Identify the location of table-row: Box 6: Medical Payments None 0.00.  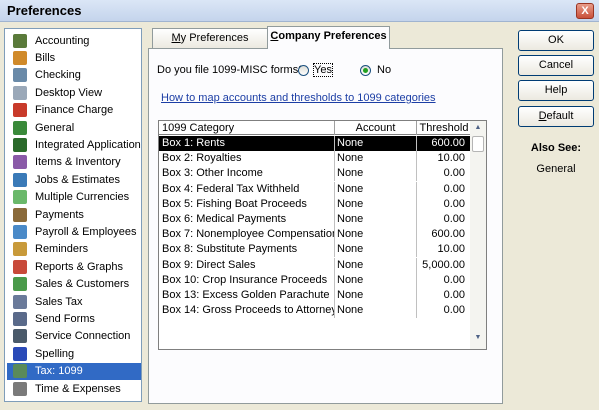
(315, 219).